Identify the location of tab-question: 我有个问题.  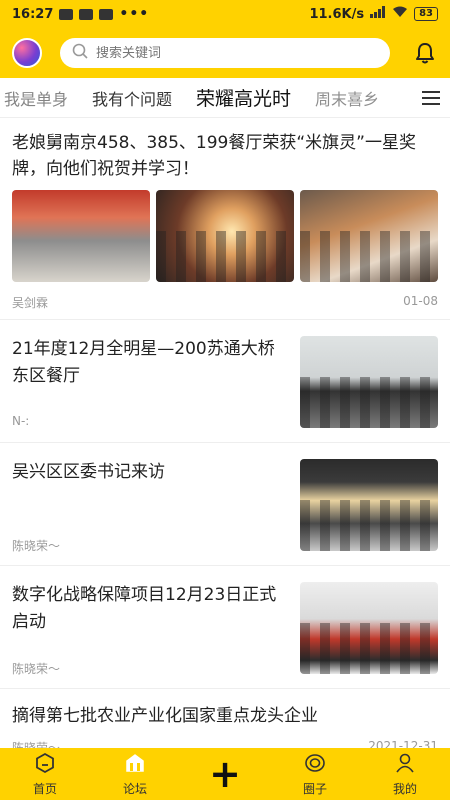
(132, 98).